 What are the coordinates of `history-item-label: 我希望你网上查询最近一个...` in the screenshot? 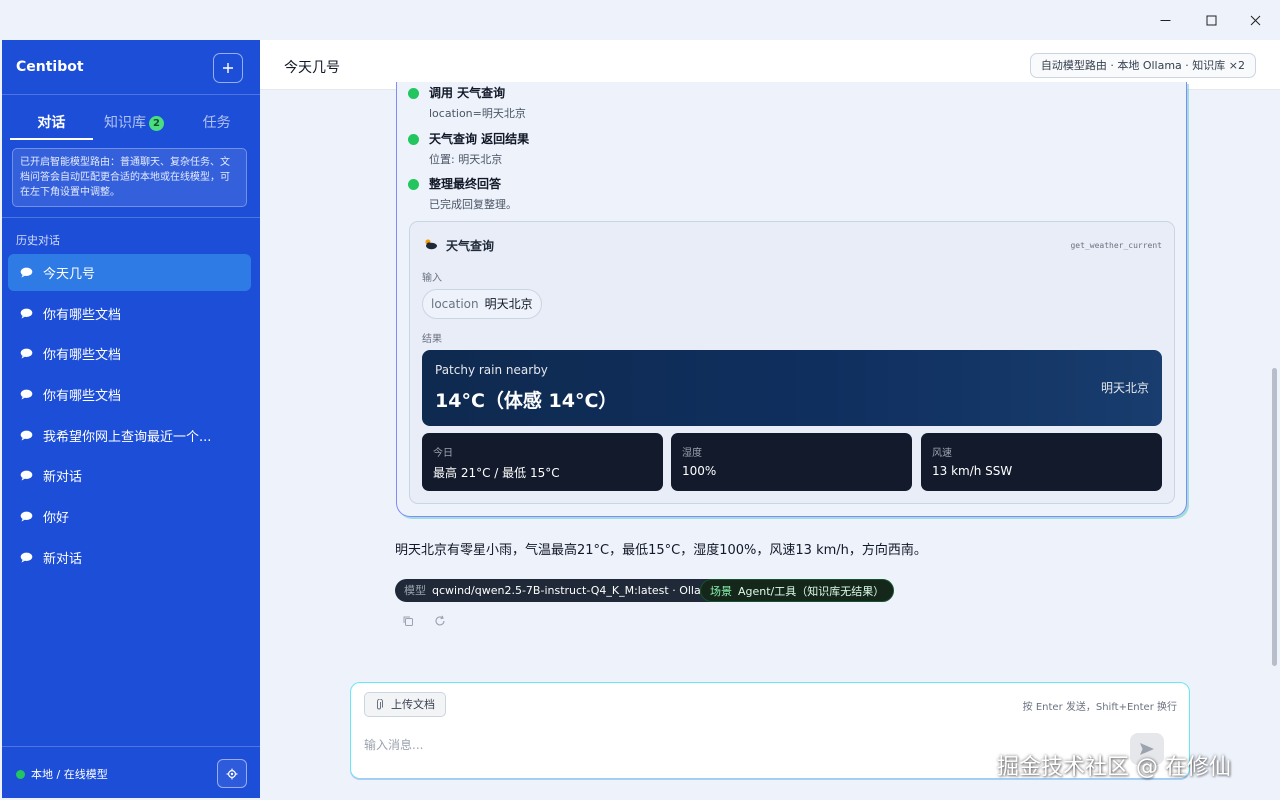 It's located at (127, 437).